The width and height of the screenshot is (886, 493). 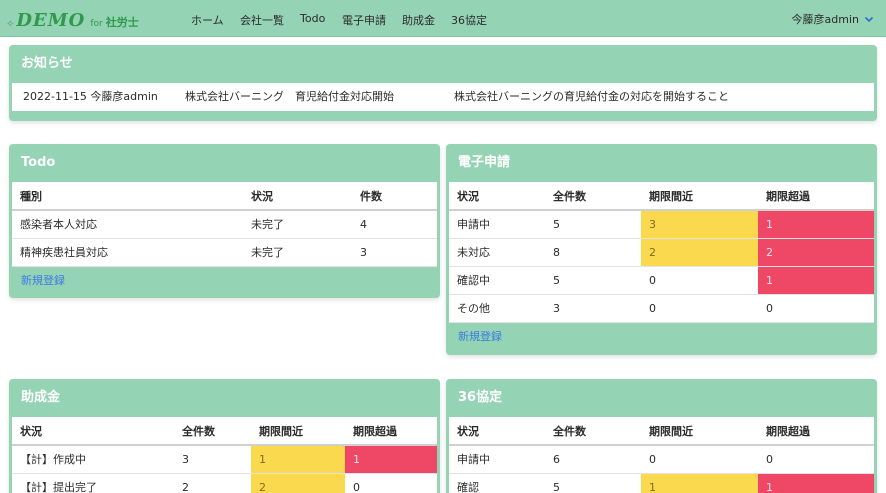 I want to click on cell-count: 4, so click(x=394, y=224).